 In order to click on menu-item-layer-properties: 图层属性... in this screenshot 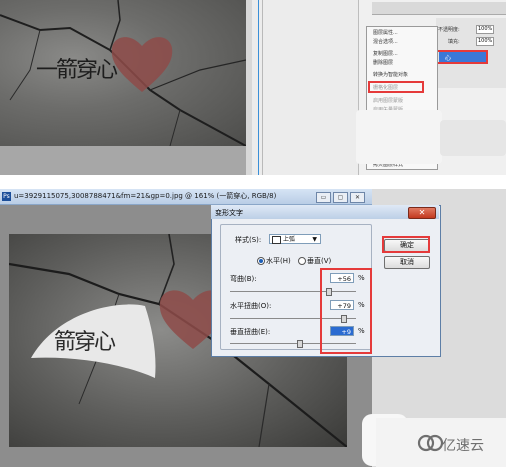, I will do `click(385, 32)`.